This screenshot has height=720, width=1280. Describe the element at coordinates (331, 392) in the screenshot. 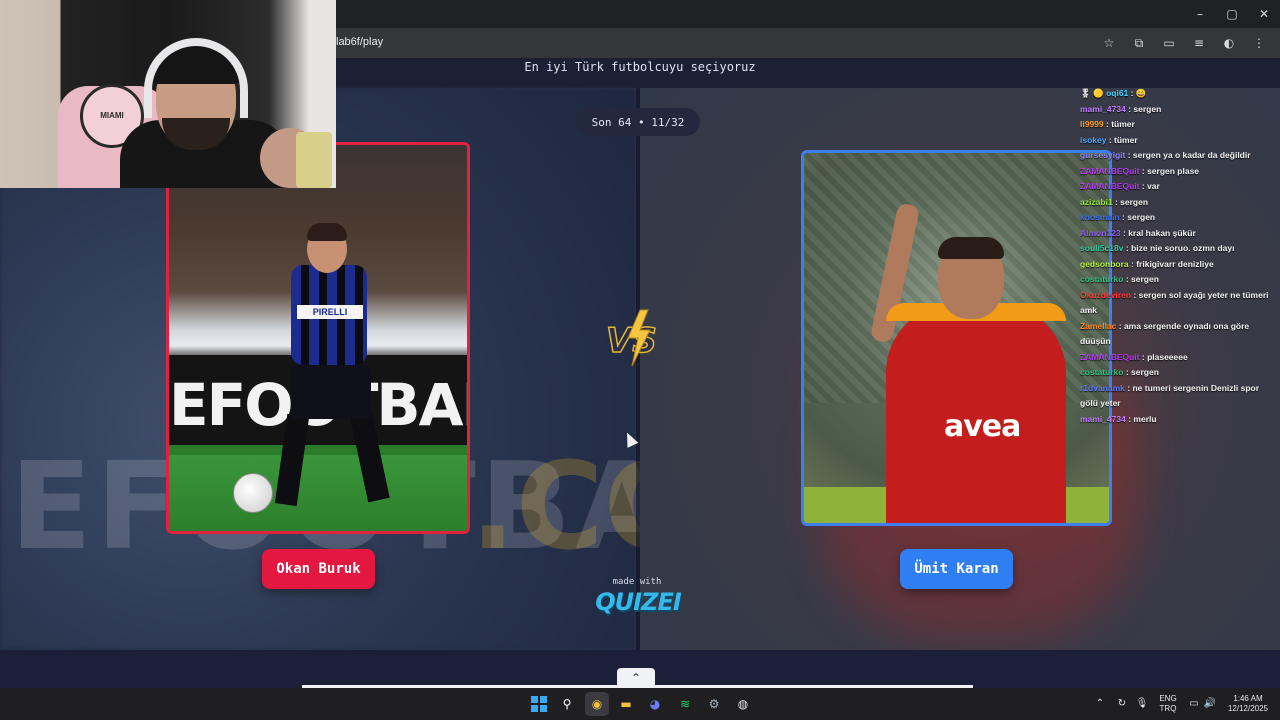

I see `player-shorts` at that location.